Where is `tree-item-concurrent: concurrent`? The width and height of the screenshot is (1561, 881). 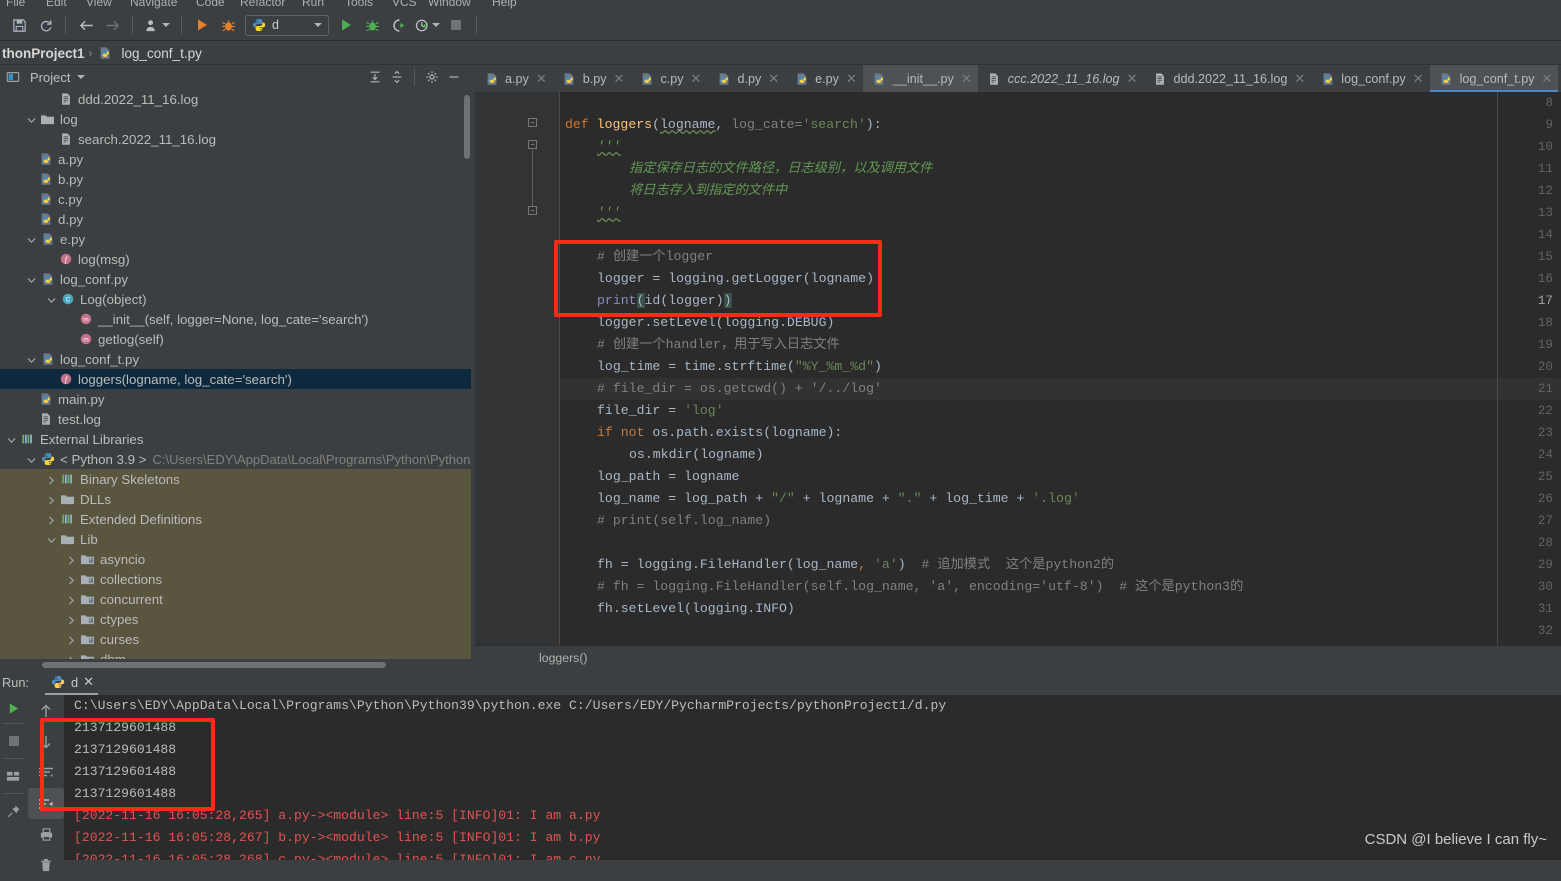
tree-item-concurrent: concurrent is located at coordinates (235, 599).